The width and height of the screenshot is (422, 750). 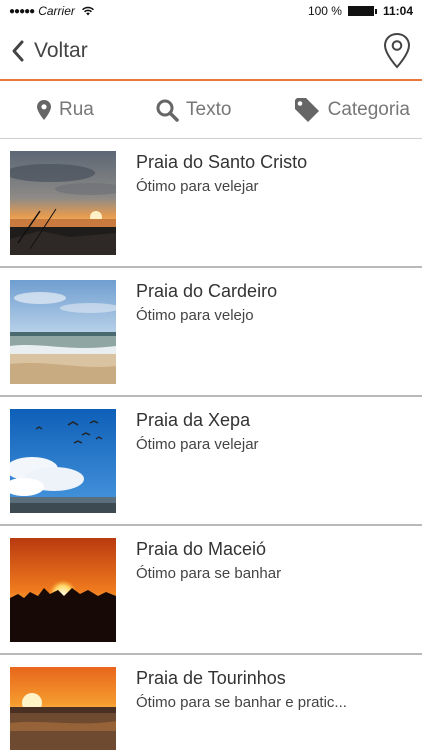 I want to click on filter-bar: Rua Texto Categoria, so click(x=211, y=110).